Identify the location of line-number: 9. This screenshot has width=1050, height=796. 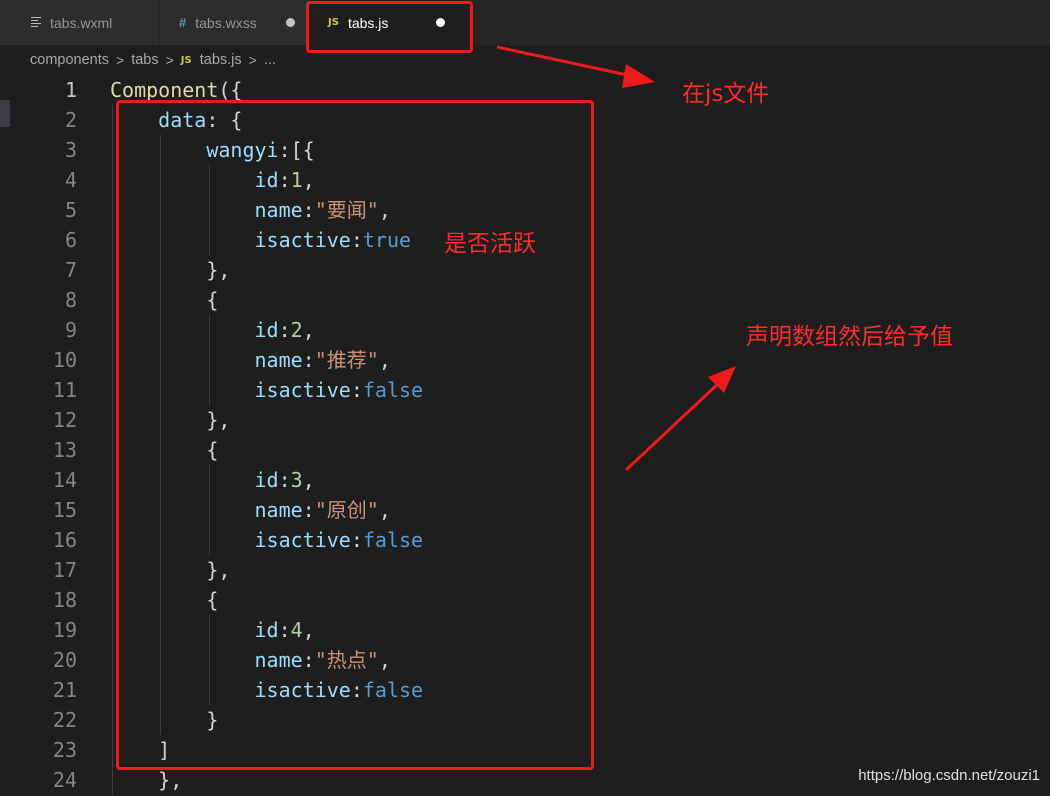
(70, 330).